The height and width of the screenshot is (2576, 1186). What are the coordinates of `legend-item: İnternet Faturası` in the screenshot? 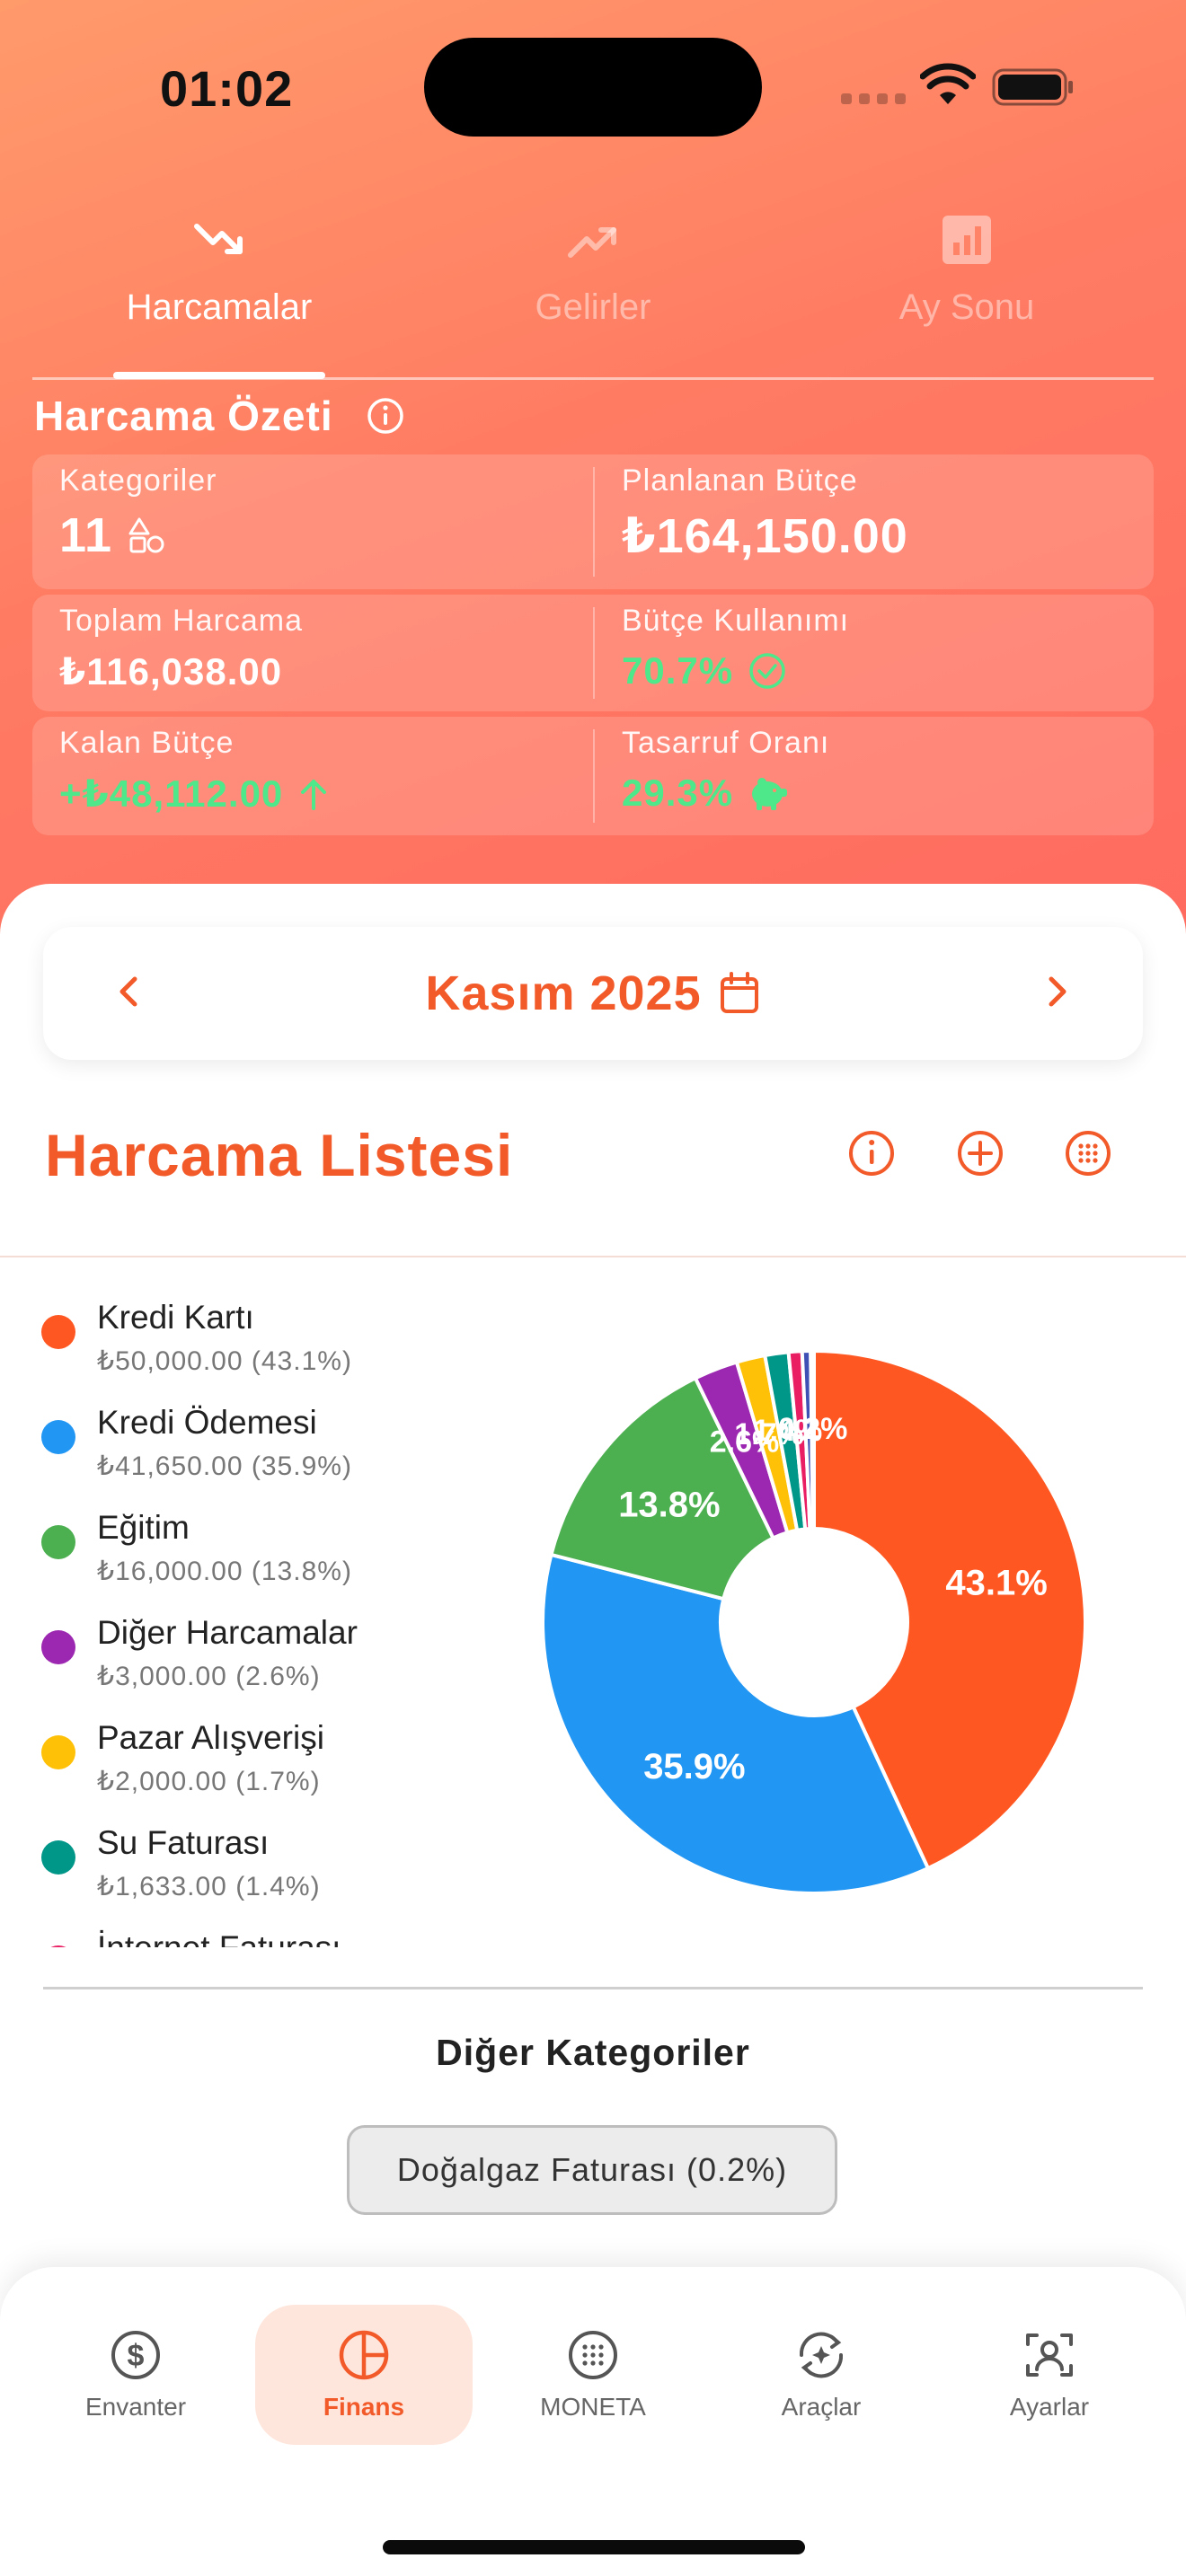 It's located at (253, 1935).